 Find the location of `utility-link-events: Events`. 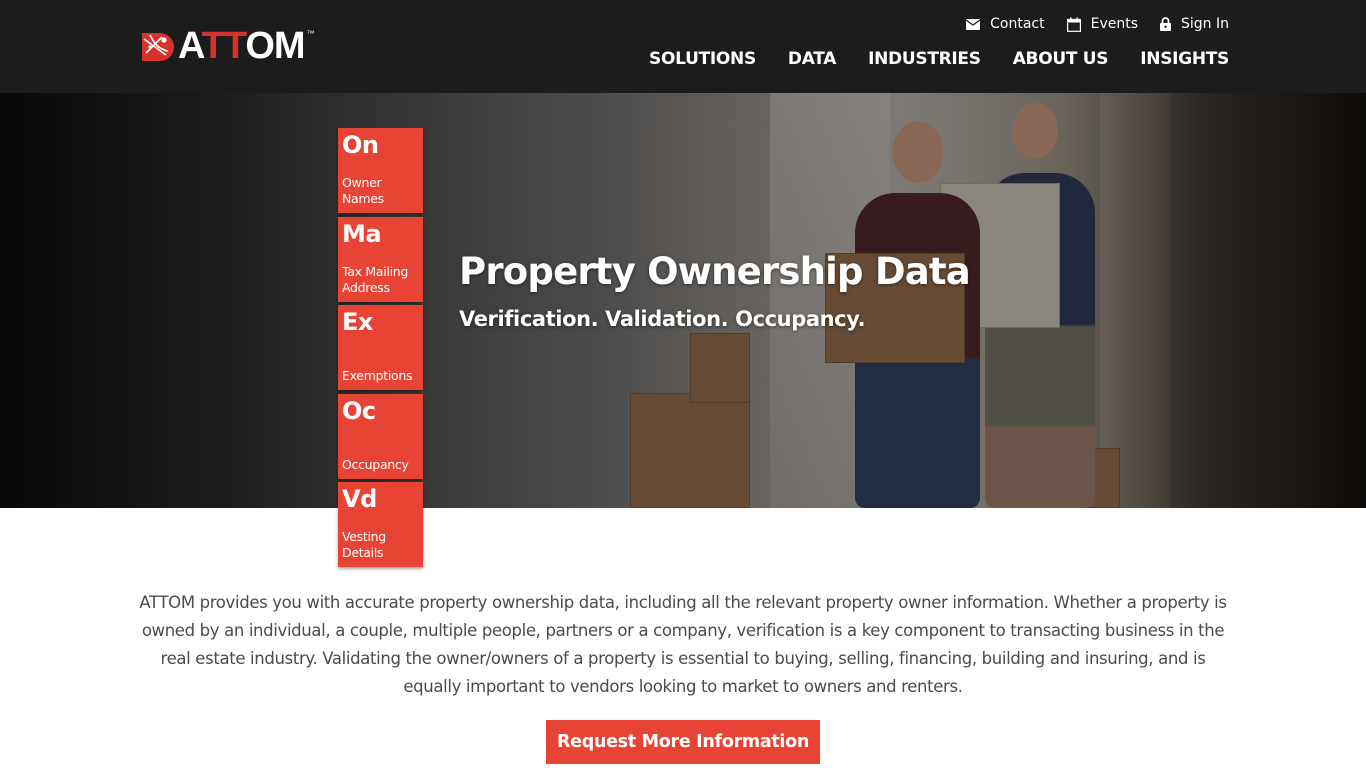

utility-link-events: Events is located at coordinates (1102, 24).